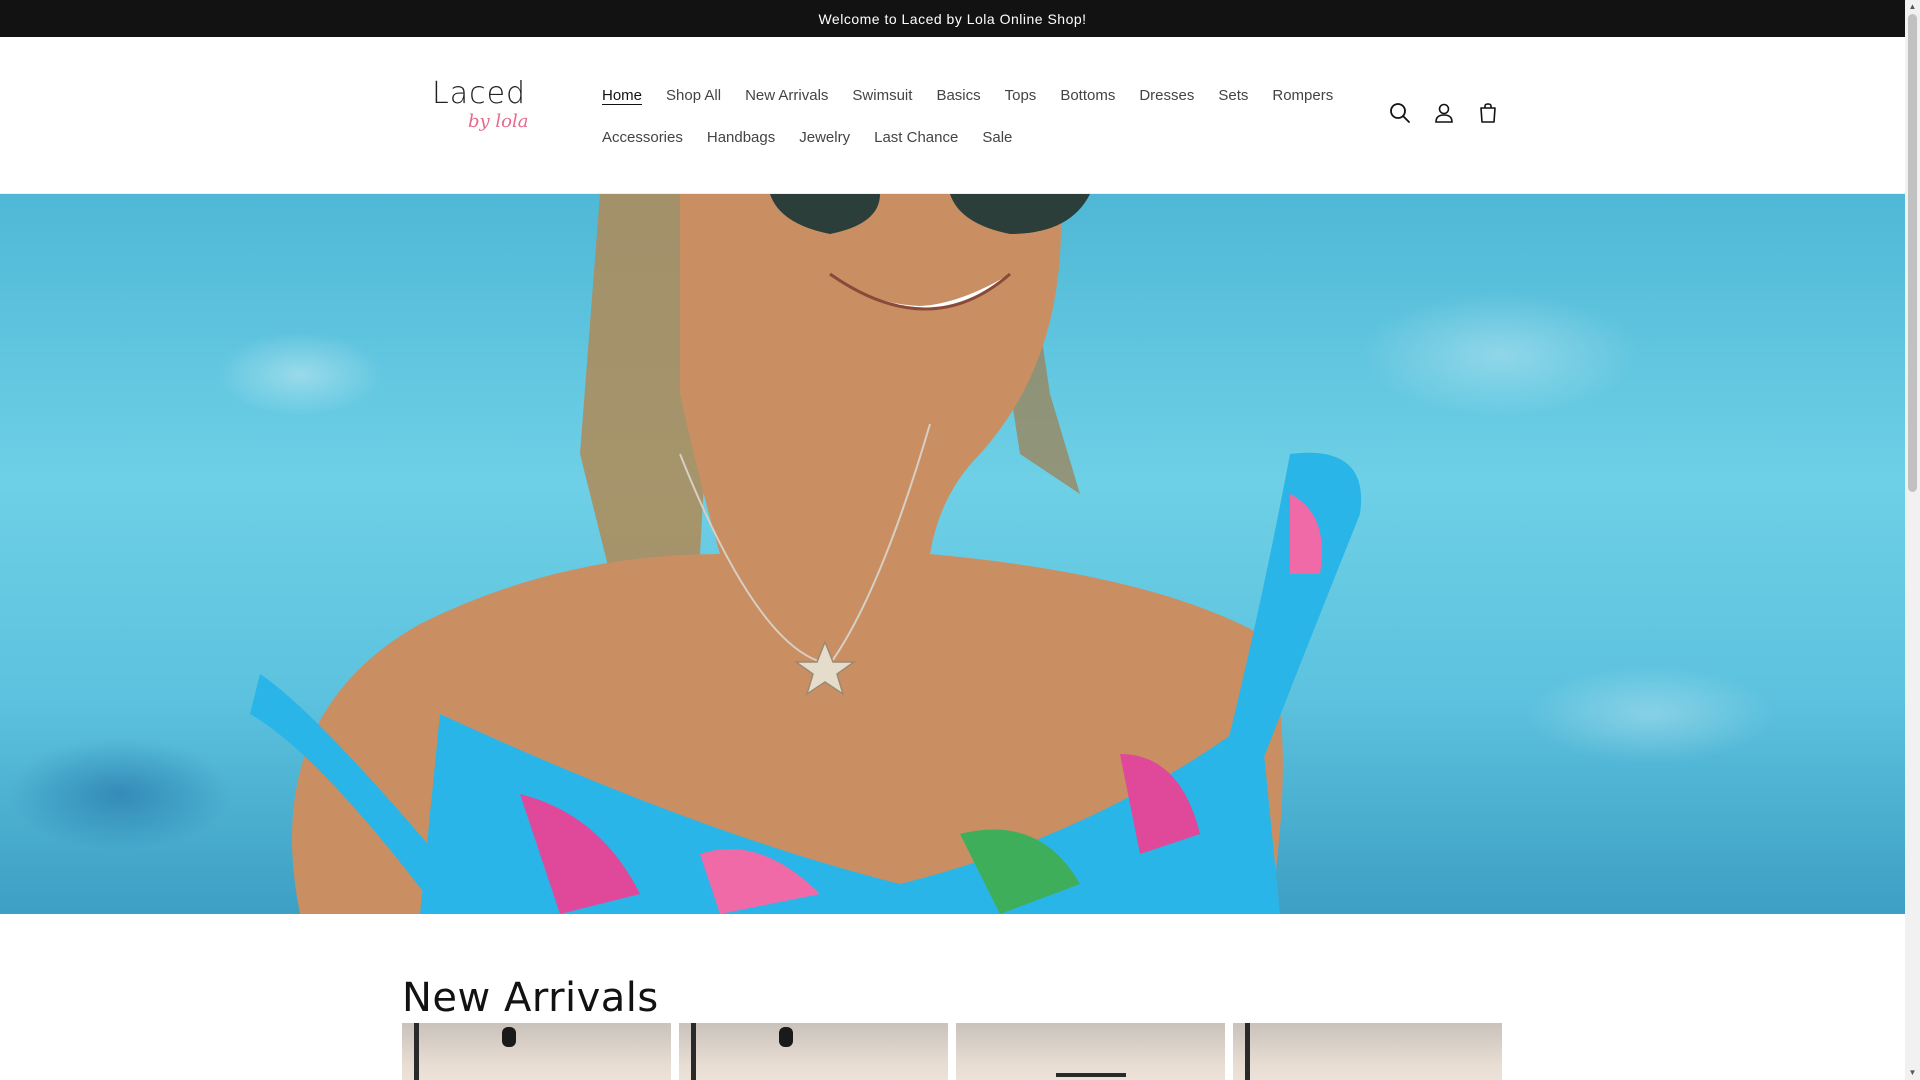  Describe the element at coordinates (1233, 96) in the screenshot. I see `nav-sets: Sets` at that location.